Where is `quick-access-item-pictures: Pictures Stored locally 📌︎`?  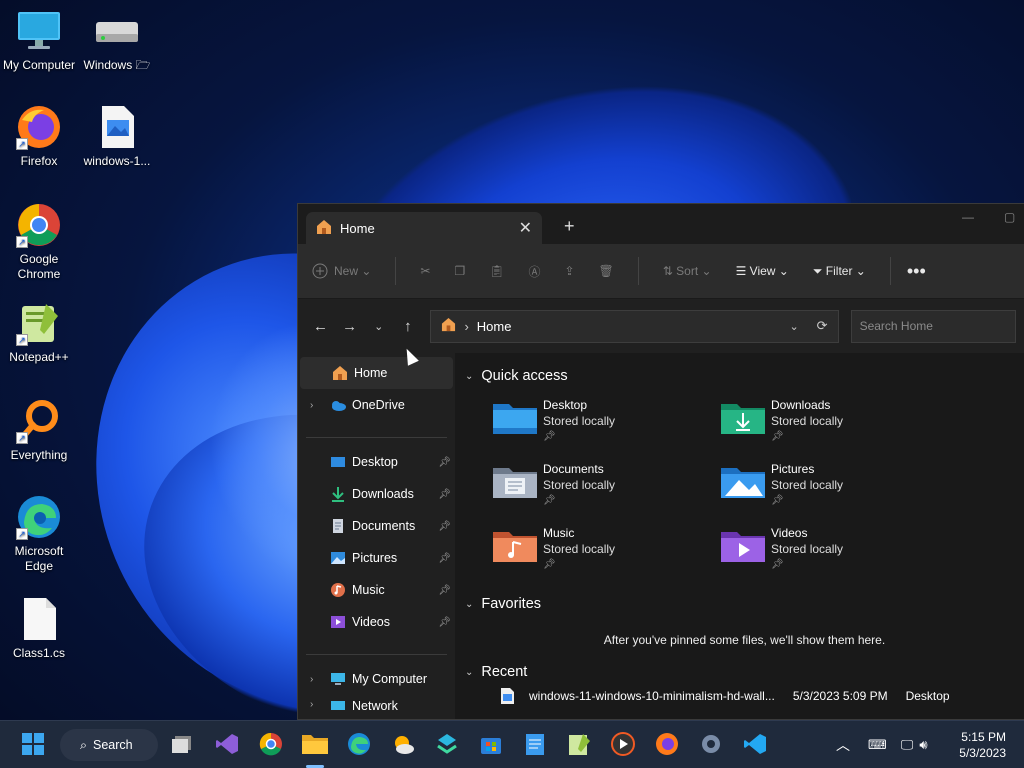 quick-access-item-pictures: Pictures Stored locally 📌︎ is located at coordinates (835, 493).